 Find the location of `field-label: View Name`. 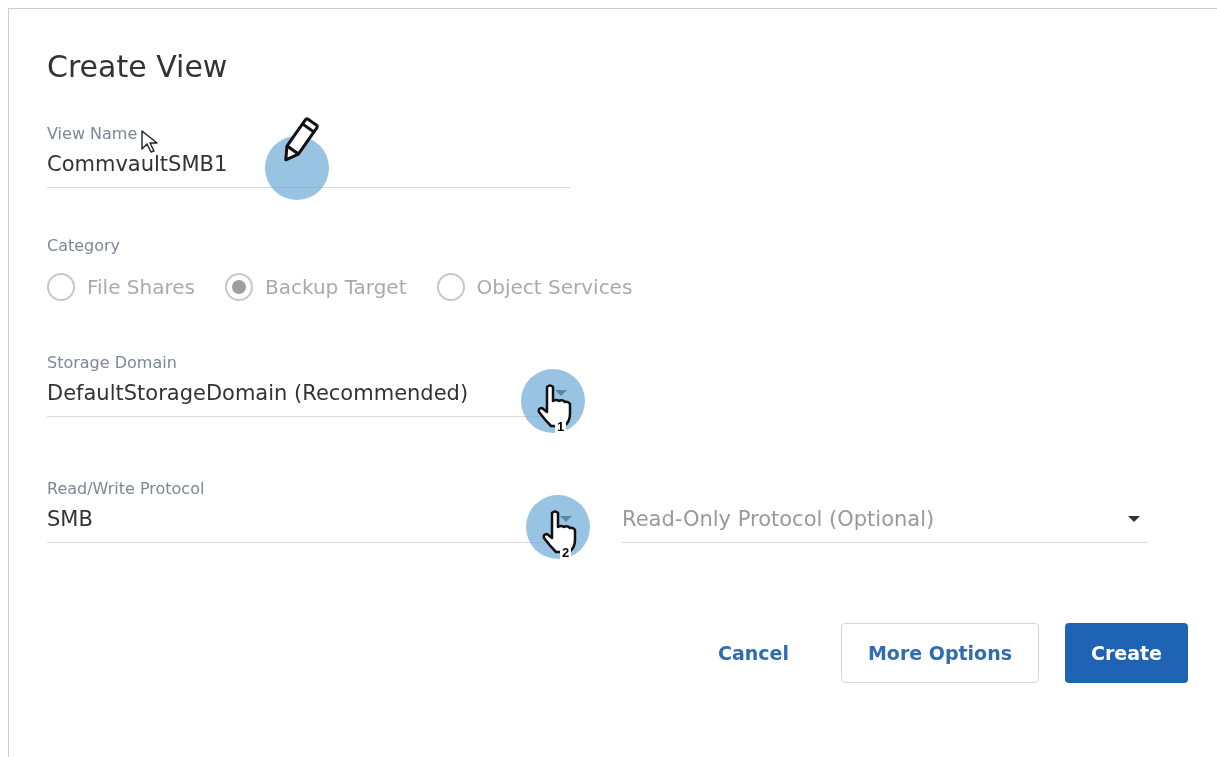

field-label: View Name is located at coordinates (92, 133).